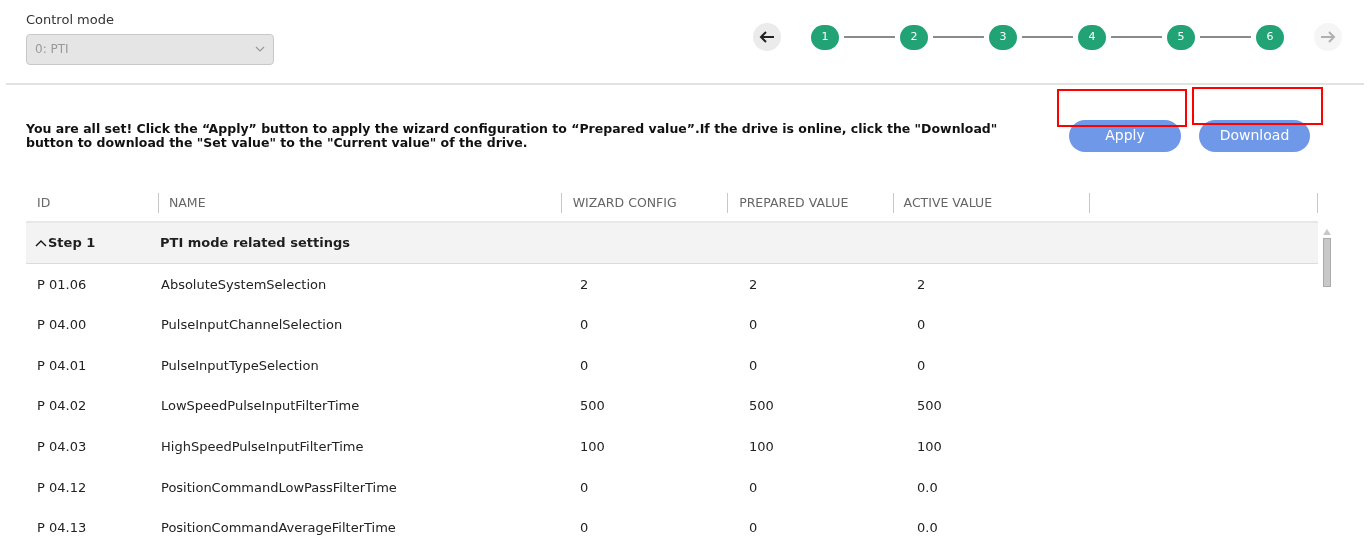 This screenshot has width=1370, height=537. What do you see at coordinates (240, 365) in the screenshot?
I see `table-cell: PulseInputTypeSelection` at bounding box center [240, 365].